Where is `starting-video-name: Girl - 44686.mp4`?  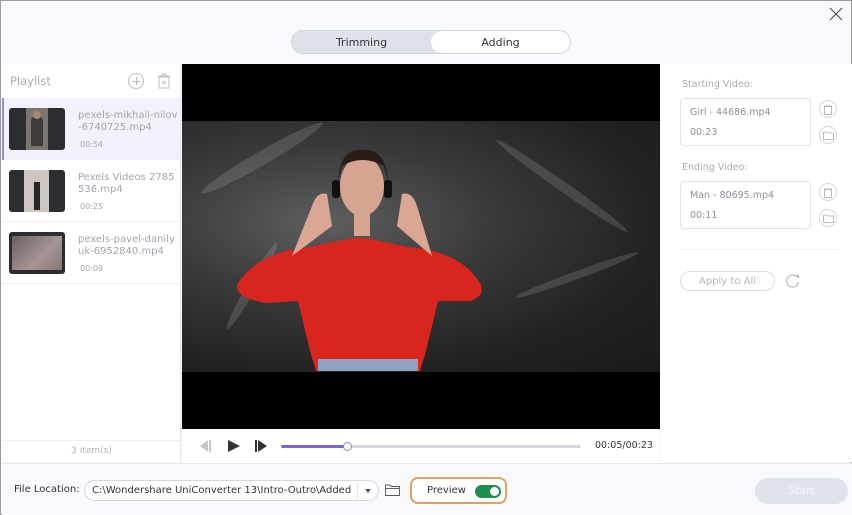 starting-video-name: Girl - 44686.mp4 is located at coordinates (730, 112).